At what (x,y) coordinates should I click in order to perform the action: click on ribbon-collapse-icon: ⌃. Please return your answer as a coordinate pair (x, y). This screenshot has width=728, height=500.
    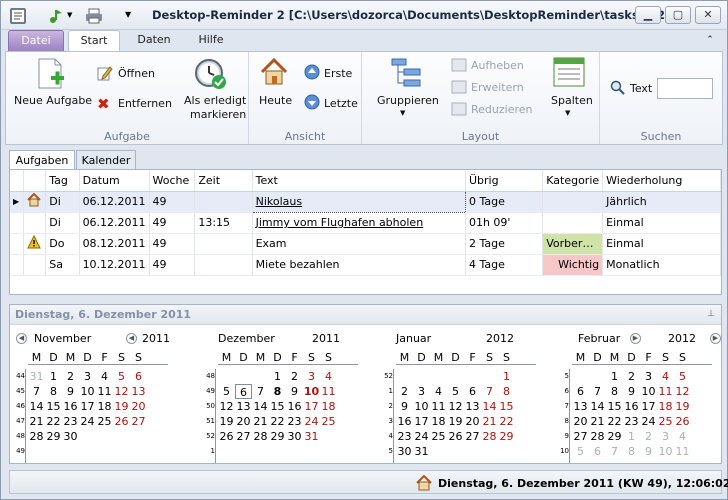
    Looking at the image, I should click on (710, 40).